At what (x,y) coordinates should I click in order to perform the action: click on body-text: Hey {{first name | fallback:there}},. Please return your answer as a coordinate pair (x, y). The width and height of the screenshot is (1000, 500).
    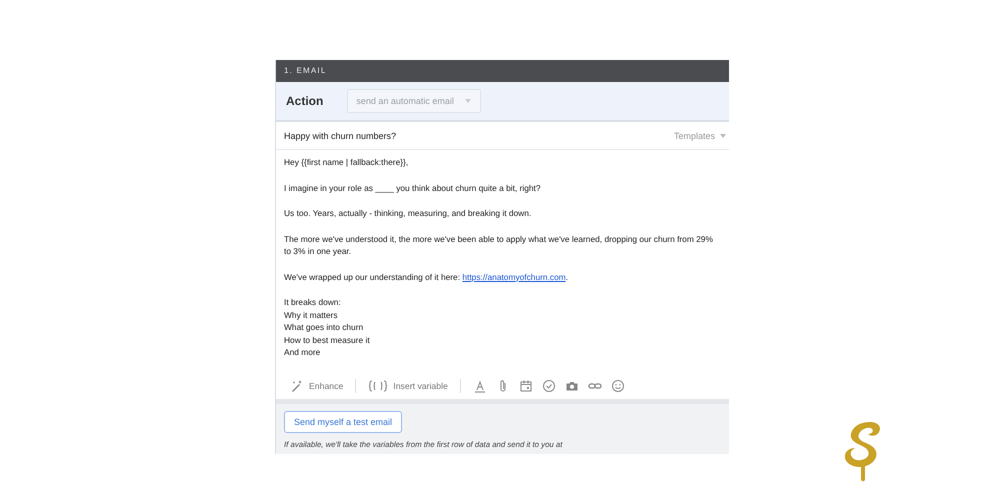
    Looking at the image, I should click on (347, 162).